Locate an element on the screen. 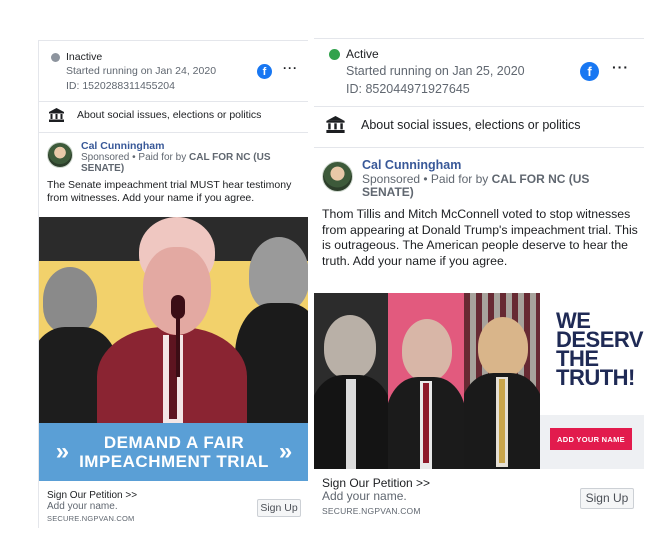 This screenshot has width=666, height=544. ad-id: ID: 1520288311455204 is located at coordinates (120, 86).